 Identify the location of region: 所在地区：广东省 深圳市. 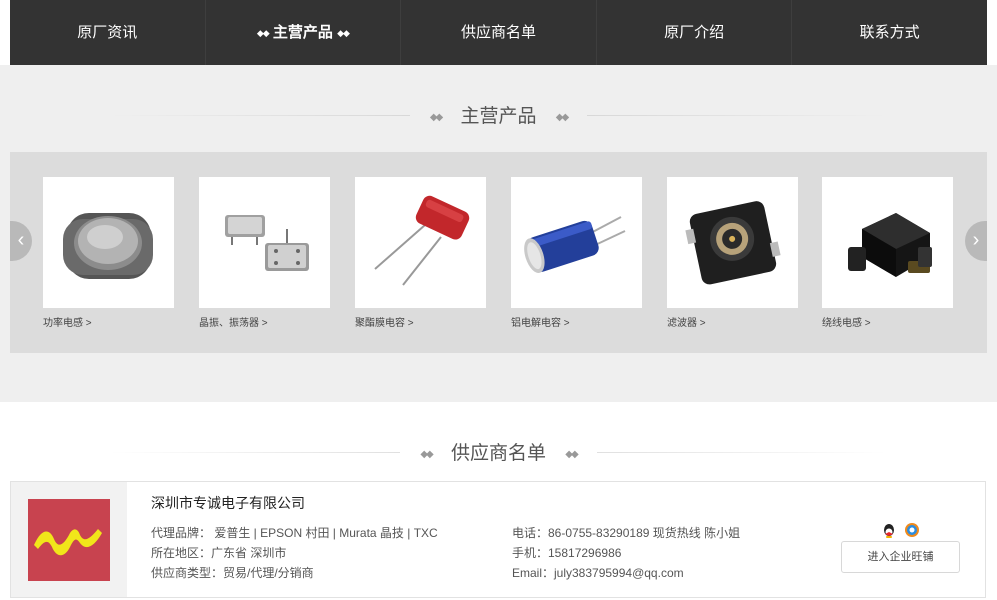
(219, 553).